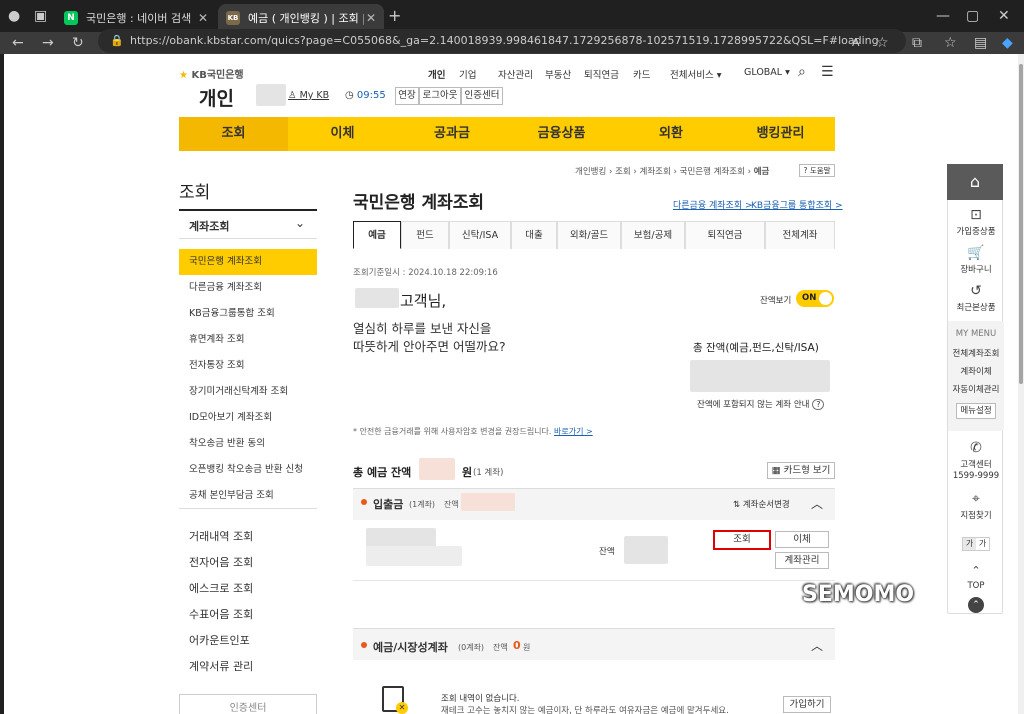 Image resolution: width=1024 pixels, height=714 pixels. What do you see at coordinates (797, 204) in the screenshot?
I see `kb-group-link: KB금융그룹 통합조회 >` at bounding box center [797, 204].